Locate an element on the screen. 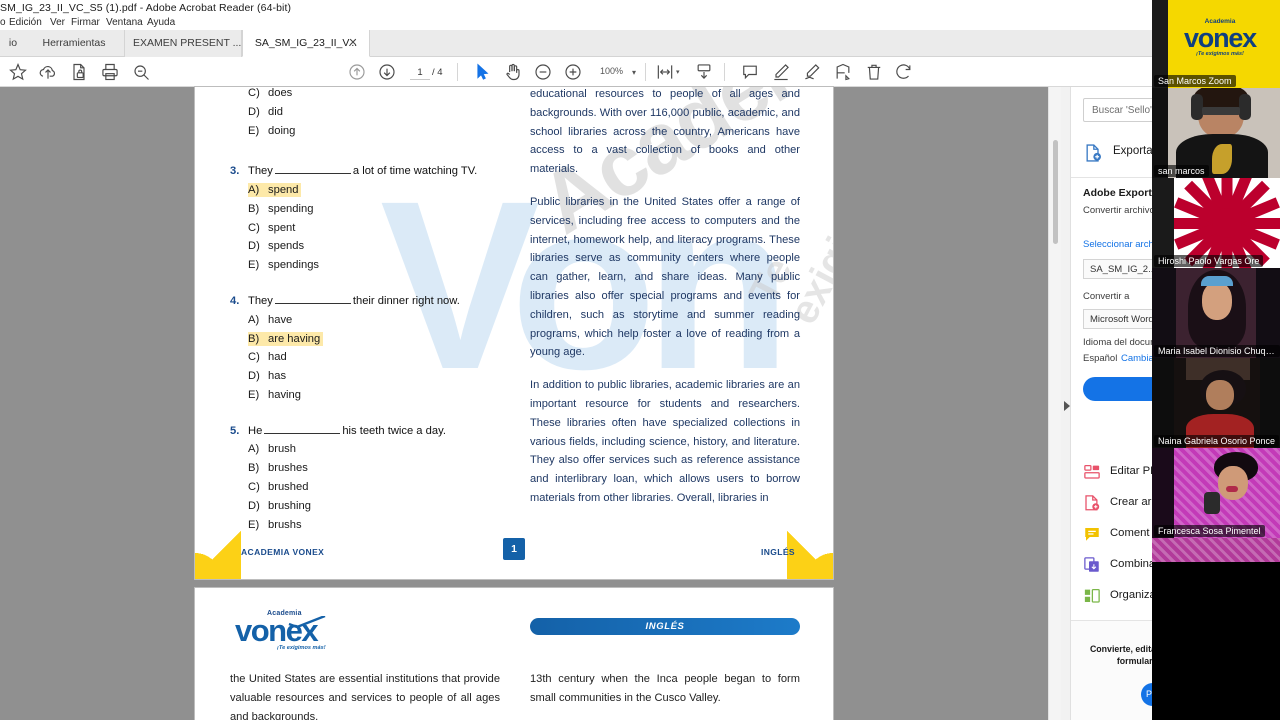 Image resolution: width=1280 pixels, height=720 pixels. zoom-level-label: 100% is located at coordinates (611, 71).